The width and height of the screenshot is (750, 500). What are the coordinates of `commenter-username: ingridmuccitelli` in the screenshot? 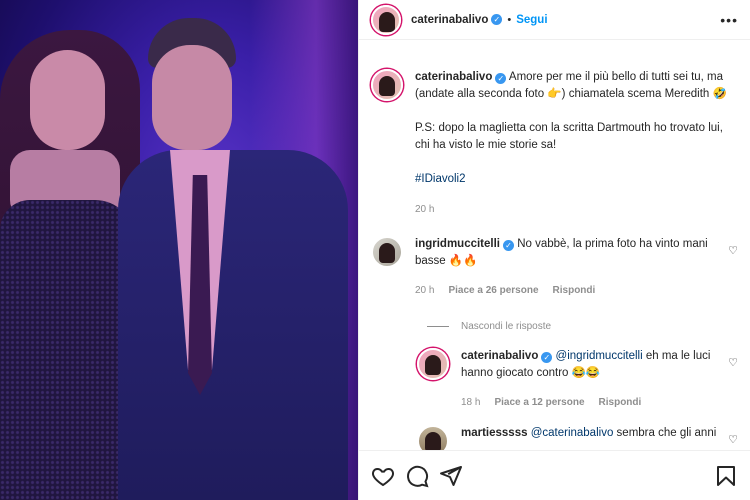 It's located at (457, 244).